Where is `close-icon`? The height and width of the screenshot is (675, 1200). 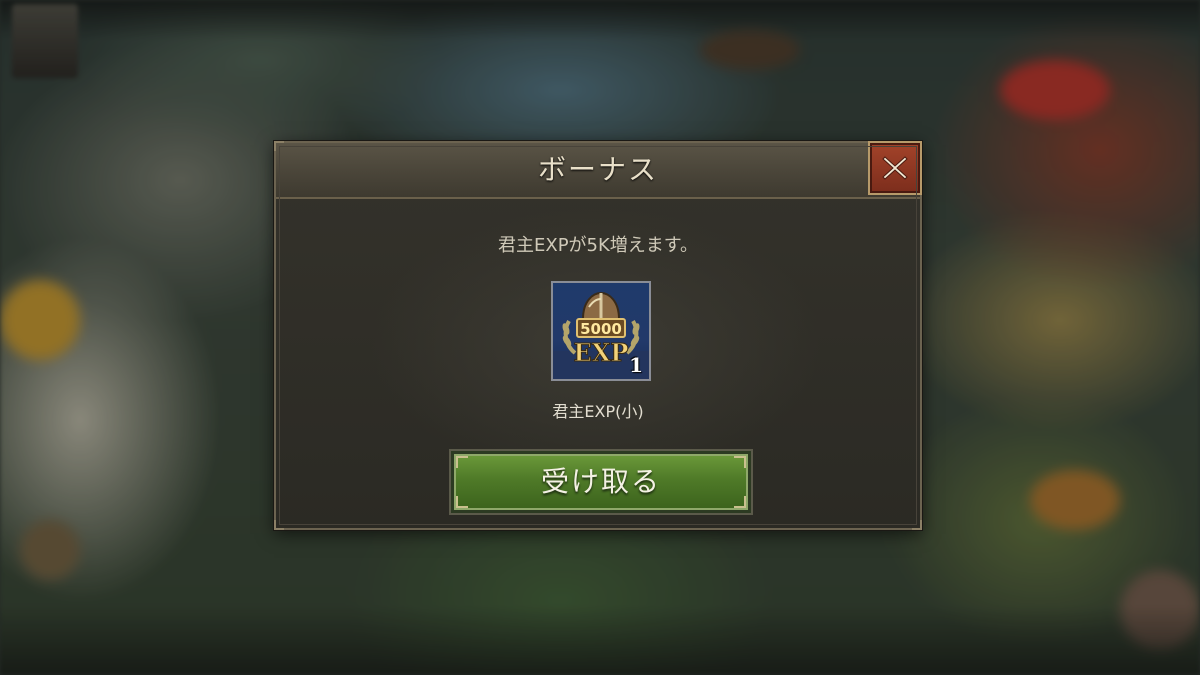
close-icon is located at coordinates (895, 168).